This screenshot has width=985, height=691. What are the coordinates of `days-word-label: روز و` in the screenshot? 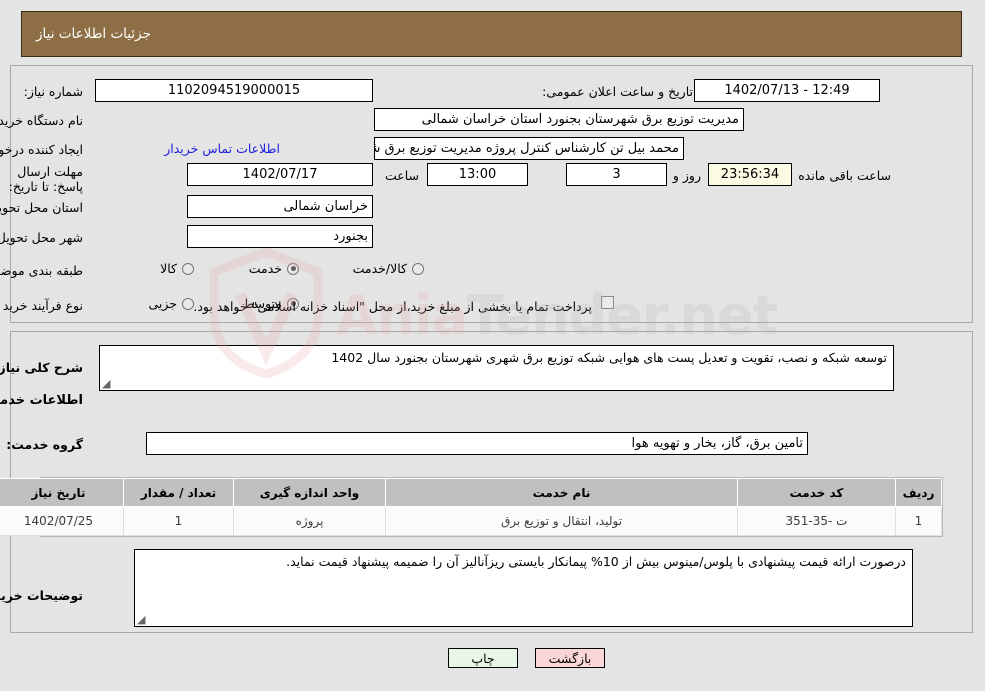 It's located at (687, 175).